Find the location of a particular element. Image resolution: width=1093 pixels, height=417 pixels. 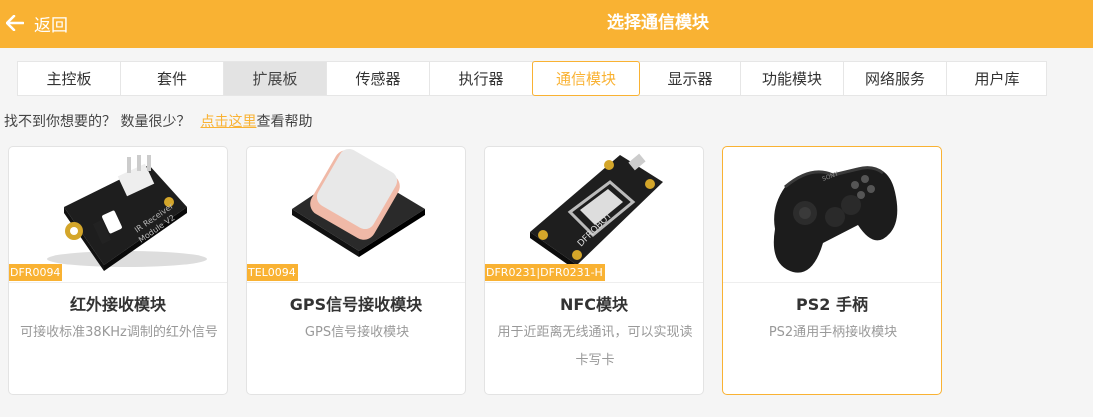

gps-antenna-image is located at coordinates (356, 214).